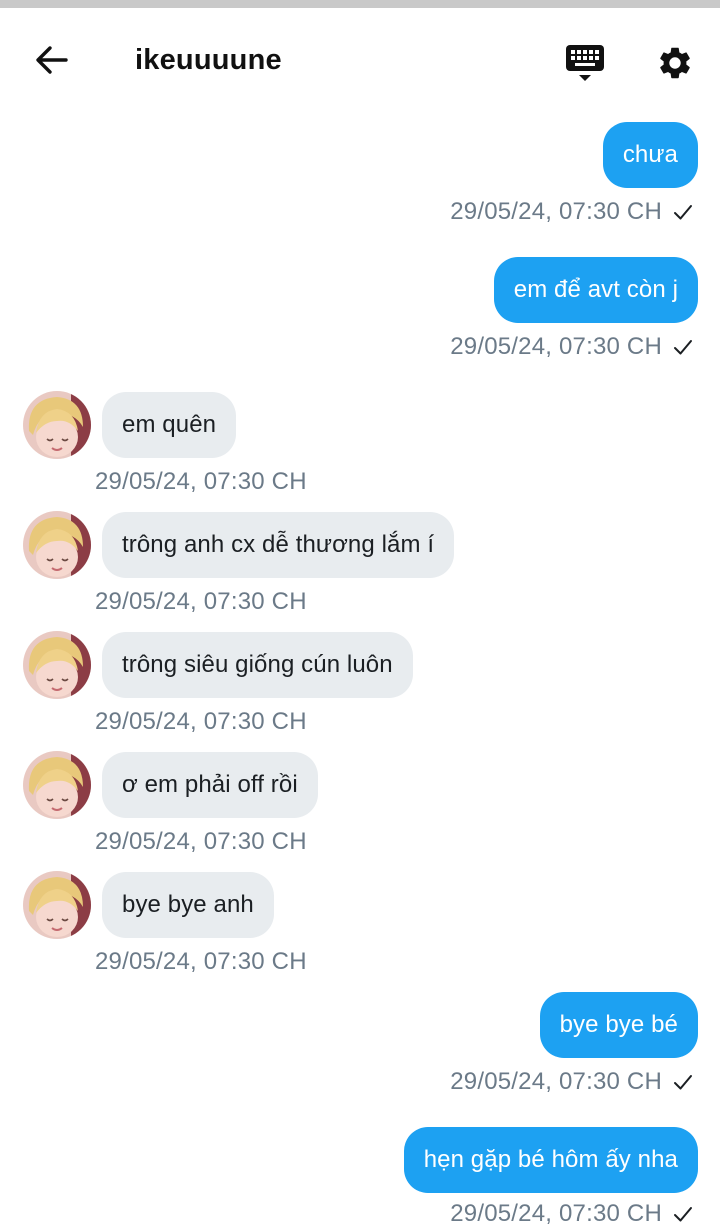  I want to click on outgoing-message-bubble: bye bye bé, so click(618, 1025).